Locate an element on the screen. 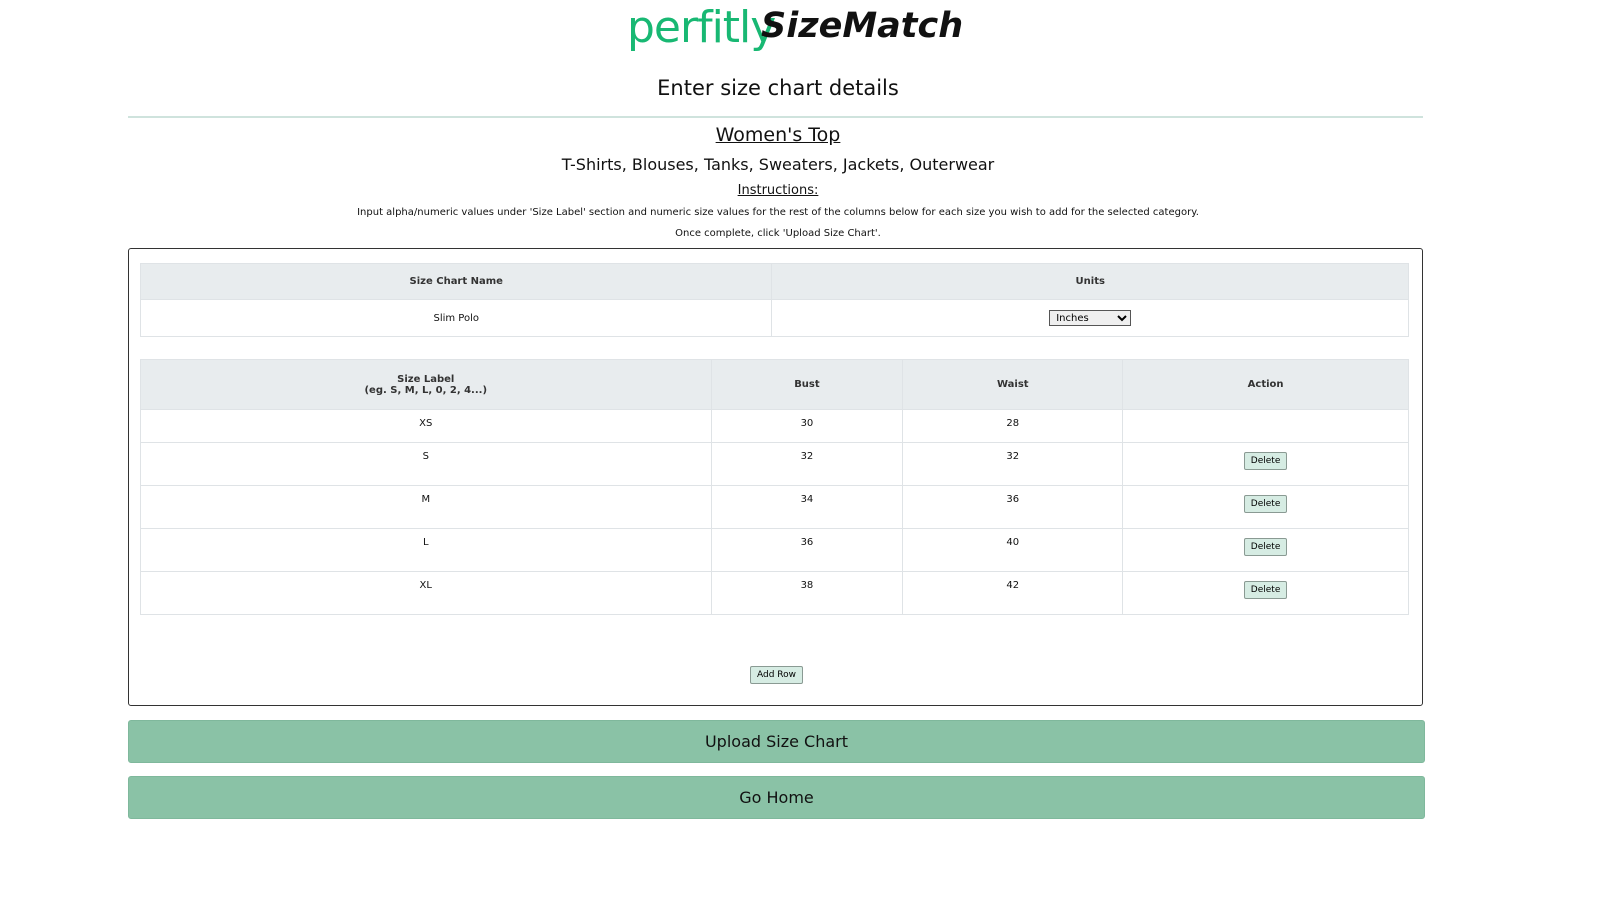  brand-name-perfitly: perfitly is located at coordinates (701, 27).